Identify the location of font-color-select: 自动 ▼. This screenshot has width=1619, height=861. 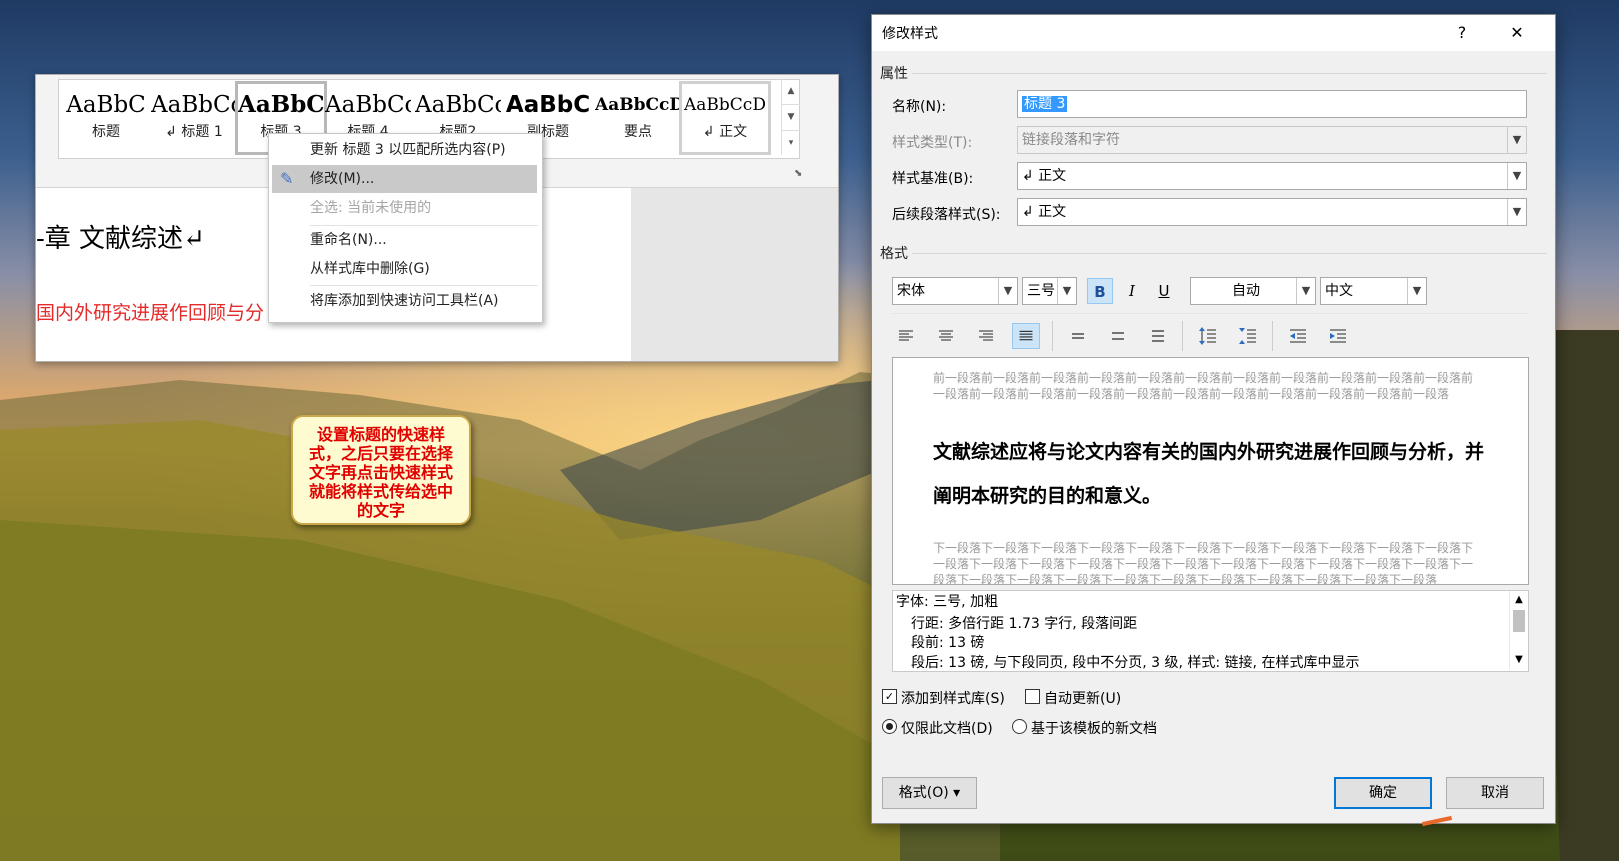
(1253, 291).